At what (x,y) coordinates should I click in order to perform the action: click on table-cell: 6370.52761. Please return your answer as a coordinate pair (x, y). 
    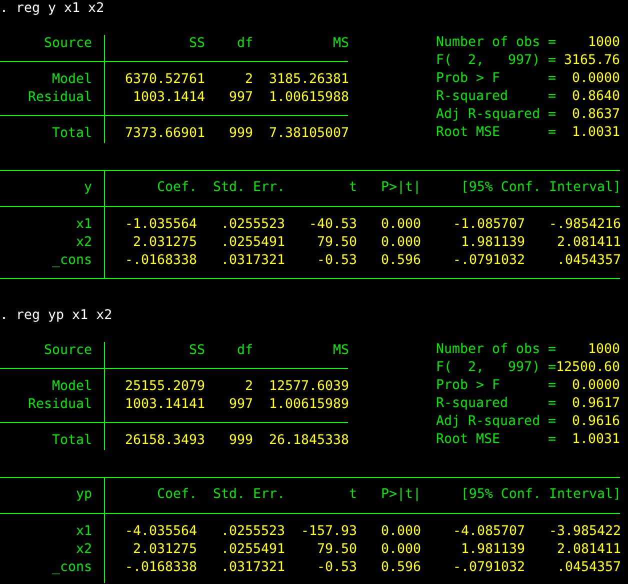
    Looking at the image, I should click on (164, 80).